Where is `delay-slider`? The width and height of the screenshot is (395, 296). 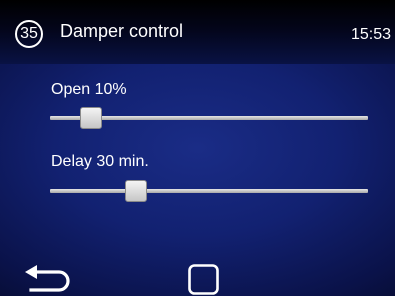 delay-slider is located at coordinates (209, 191).